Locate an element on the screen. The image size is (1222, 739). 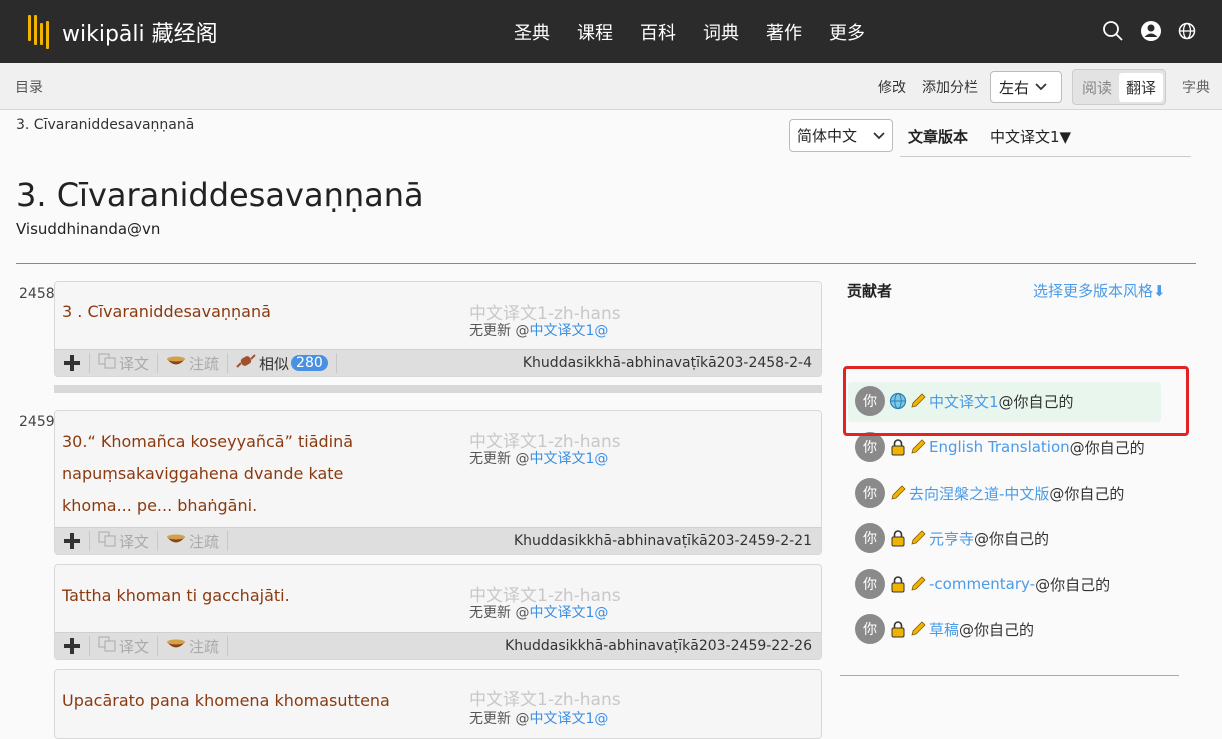
logo: wikipāli 藏经阁 is located at coordinates (122, 32).